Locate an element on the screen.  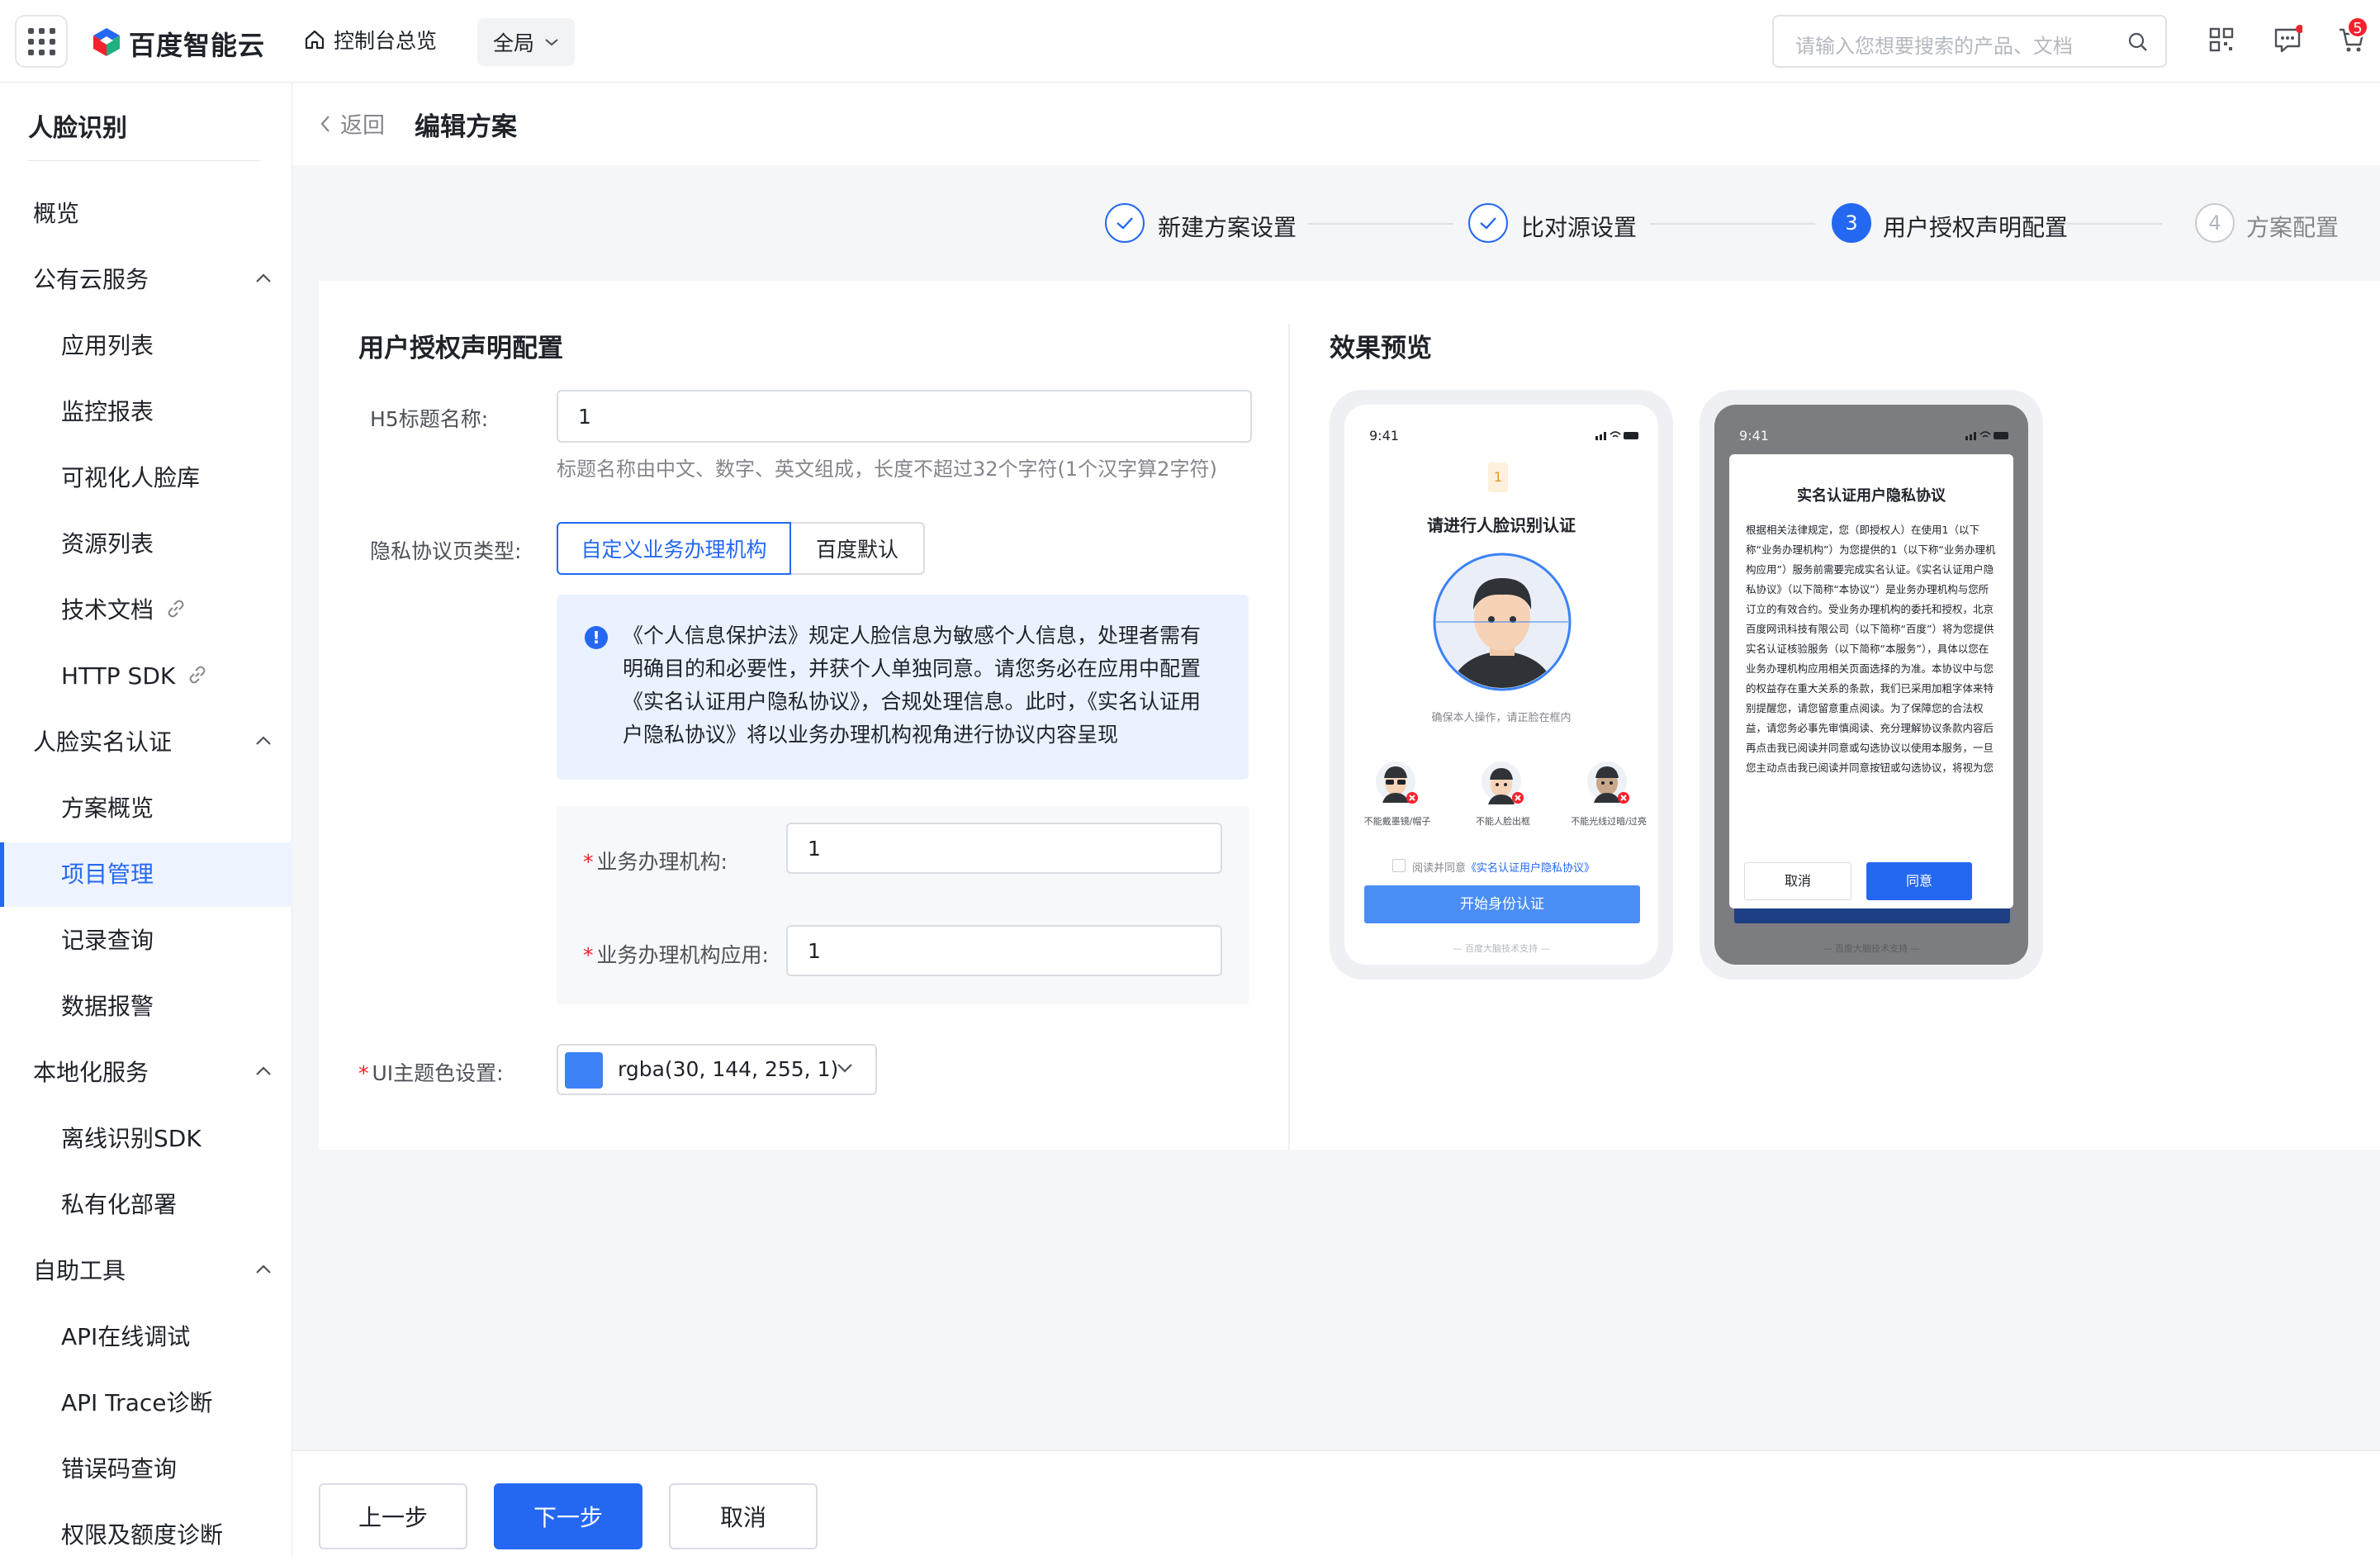
sidebar-item: 记录查询 is located at coordinates (146, 941).